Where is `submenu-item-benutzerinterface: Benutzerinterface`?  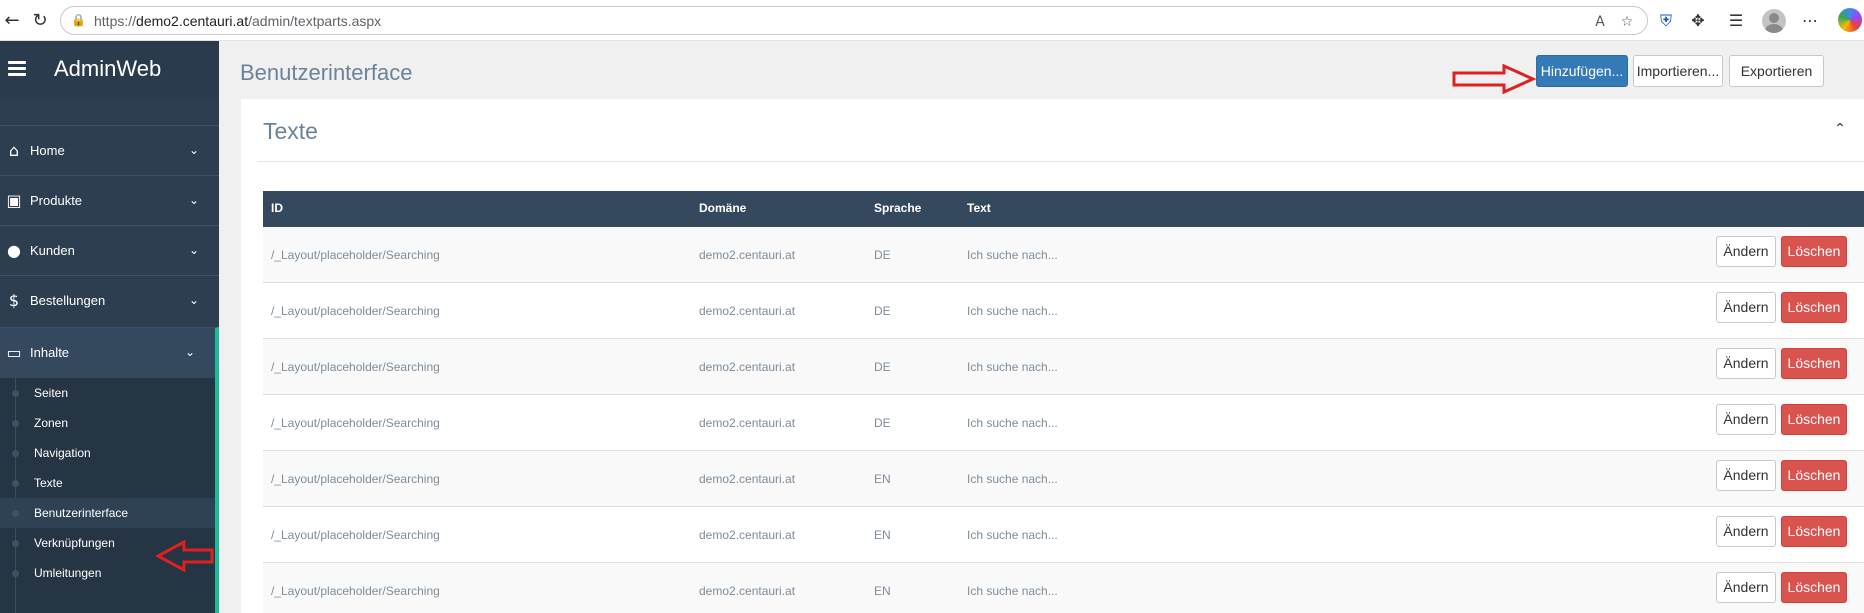
submenu-item-benutzerinterface: Benutzerinterface is located at coordinates (107, 513).